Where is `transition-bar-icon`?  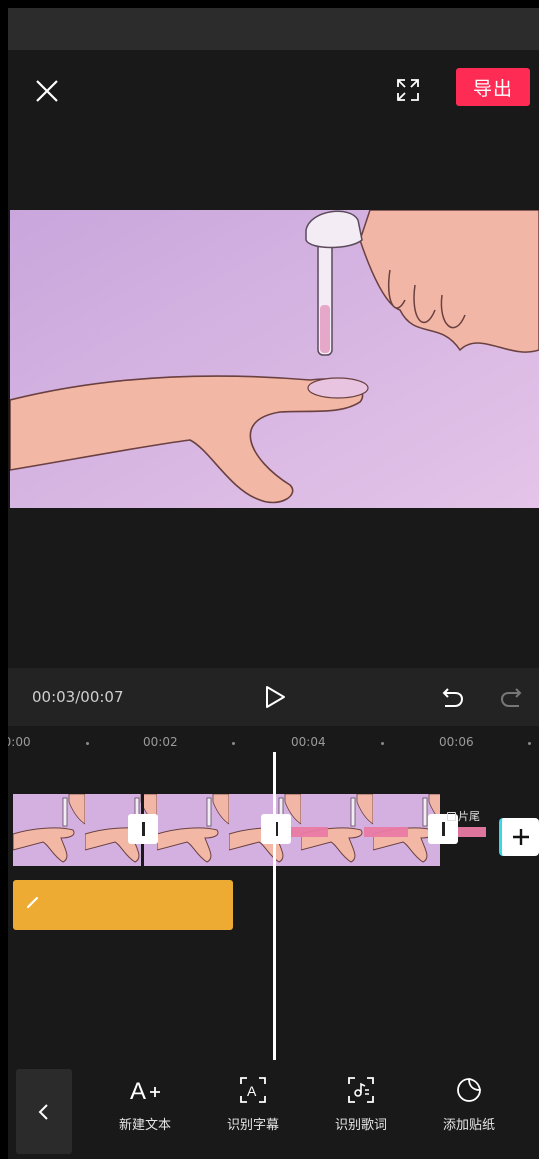 transition-bar-icon is located at coordinates (143, 829).